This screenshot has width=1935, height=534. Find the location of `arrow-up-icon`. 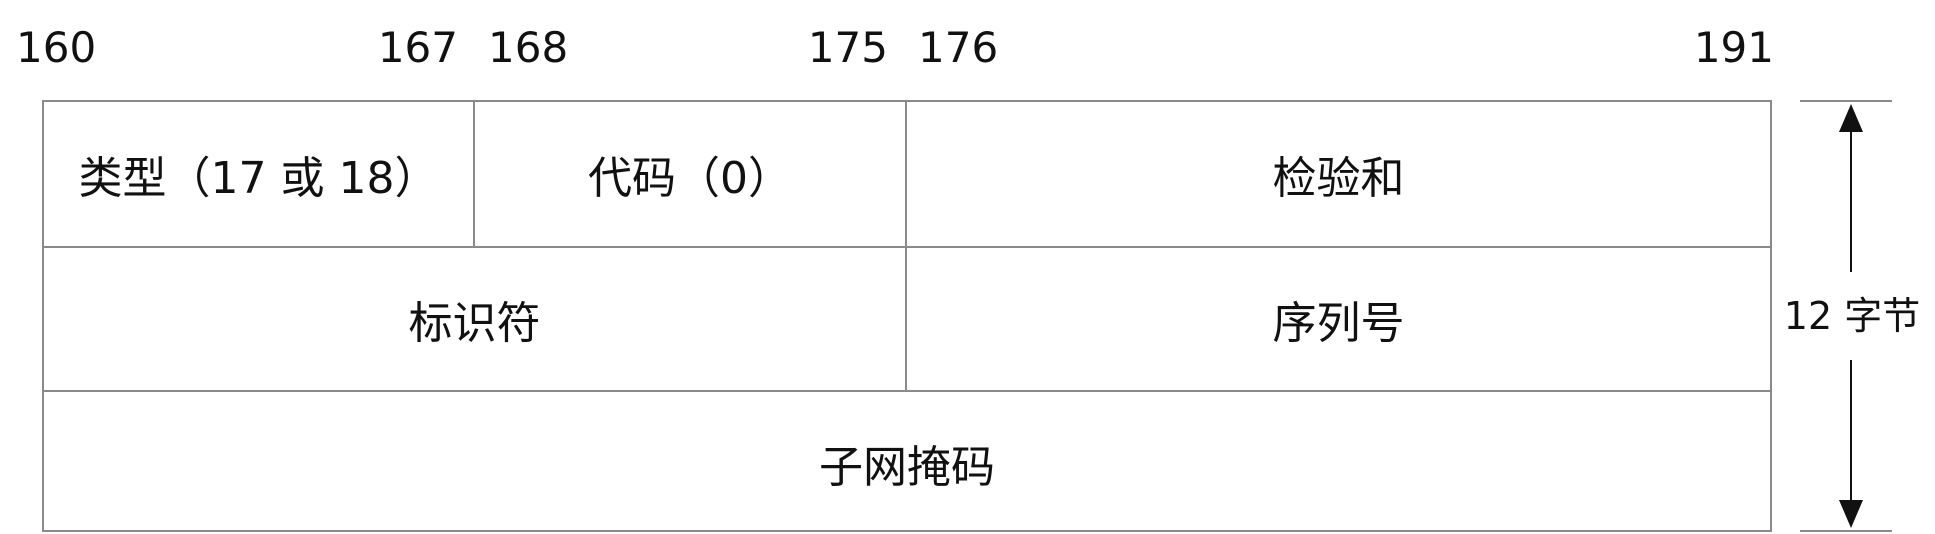

arrow-up-icon is located at coordinates (1851, 118).